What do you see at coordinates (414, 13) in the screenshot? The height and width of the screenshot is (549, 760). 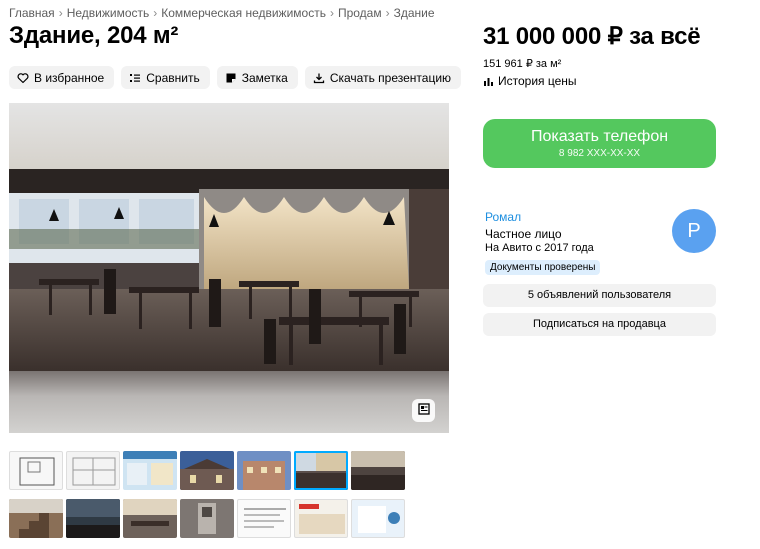 I see `breadcrumb-building: Здание` at bounding box center [414, 13].